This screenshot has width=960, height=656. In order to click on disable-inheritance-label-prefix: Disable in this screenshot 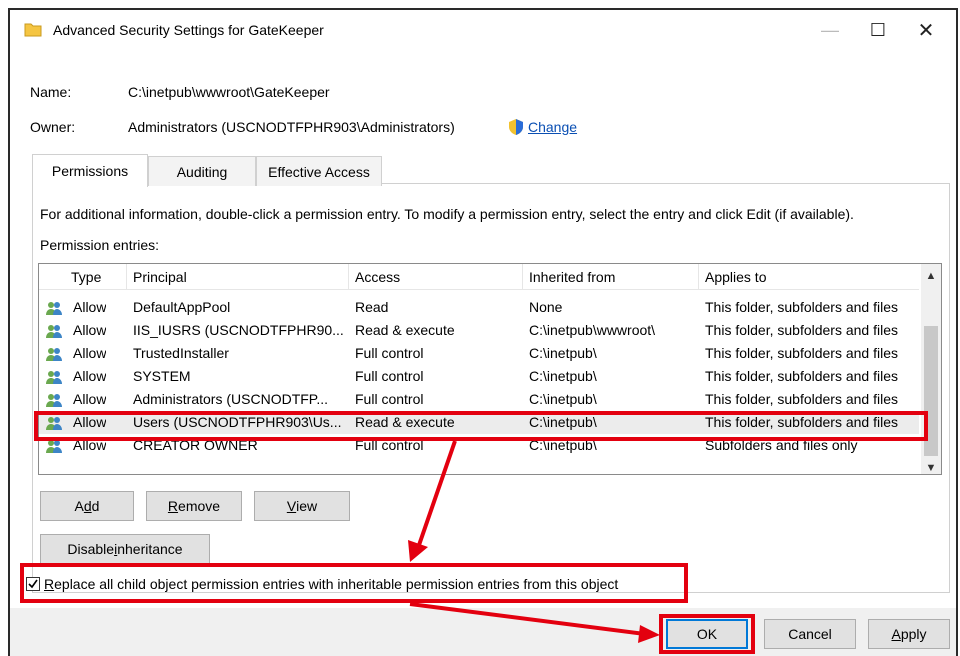, I will do `click(91, 549)`.